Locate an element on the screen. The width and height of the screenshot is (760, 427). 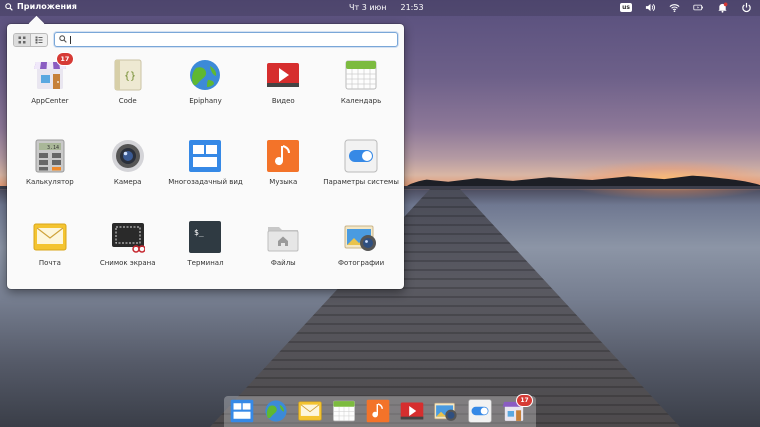
app-label: Календарь is located at coordinates (361, 101).